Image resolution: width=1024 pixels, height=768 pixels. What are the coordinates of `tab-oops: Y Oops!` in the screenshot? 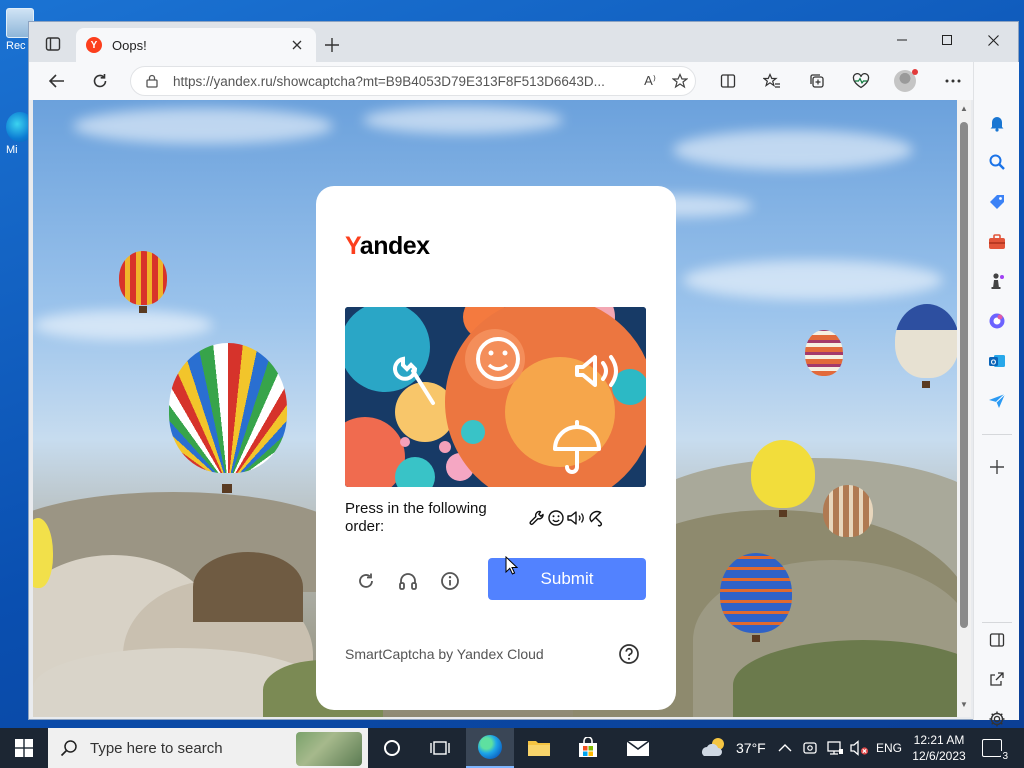 It's located at (196, 45).